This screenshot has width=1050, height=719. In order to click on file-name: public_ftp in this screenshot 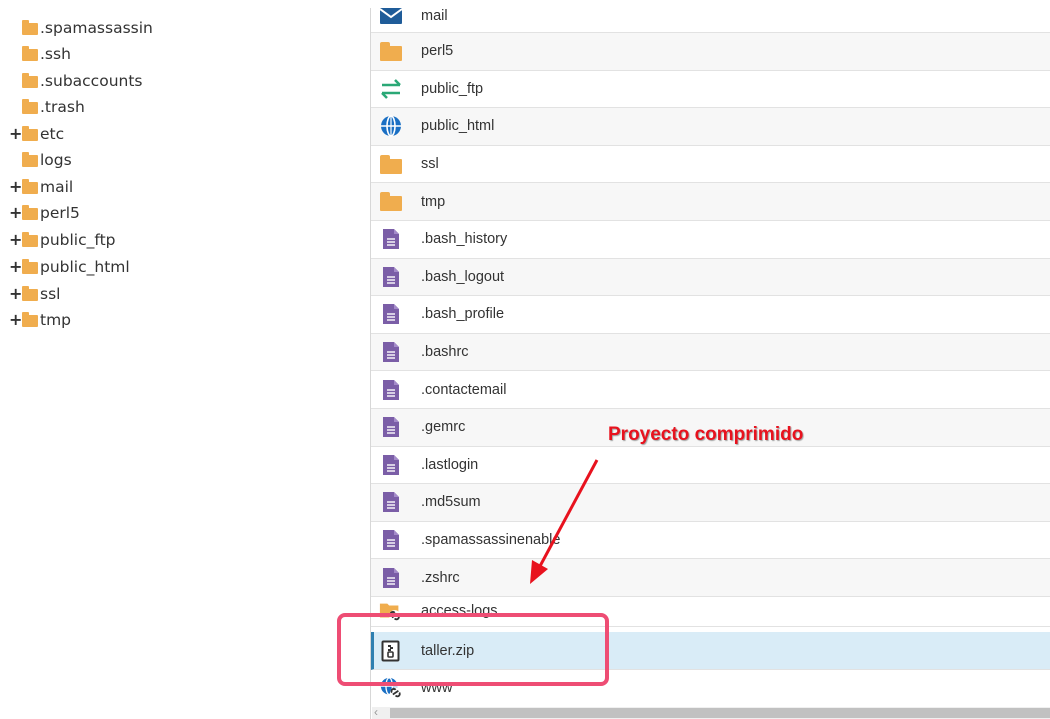, I will do `click(452, 88)`.